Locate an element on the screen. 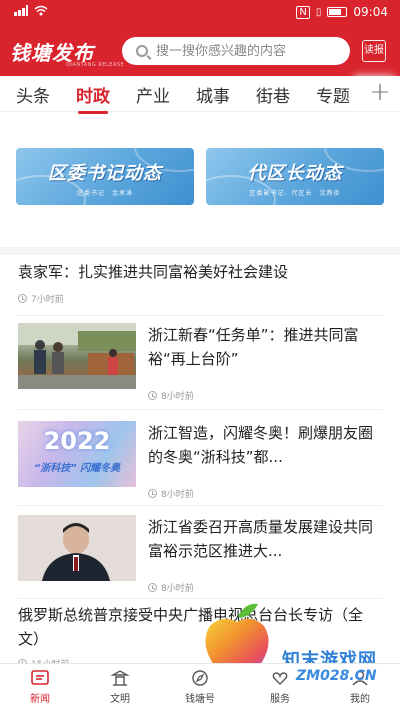 This screenshot has height=711, width=400. news-item: 浙江新春“任务单”：推进共同富裕“再上台阶” 8小时前 is located at coordinates (200, 364).